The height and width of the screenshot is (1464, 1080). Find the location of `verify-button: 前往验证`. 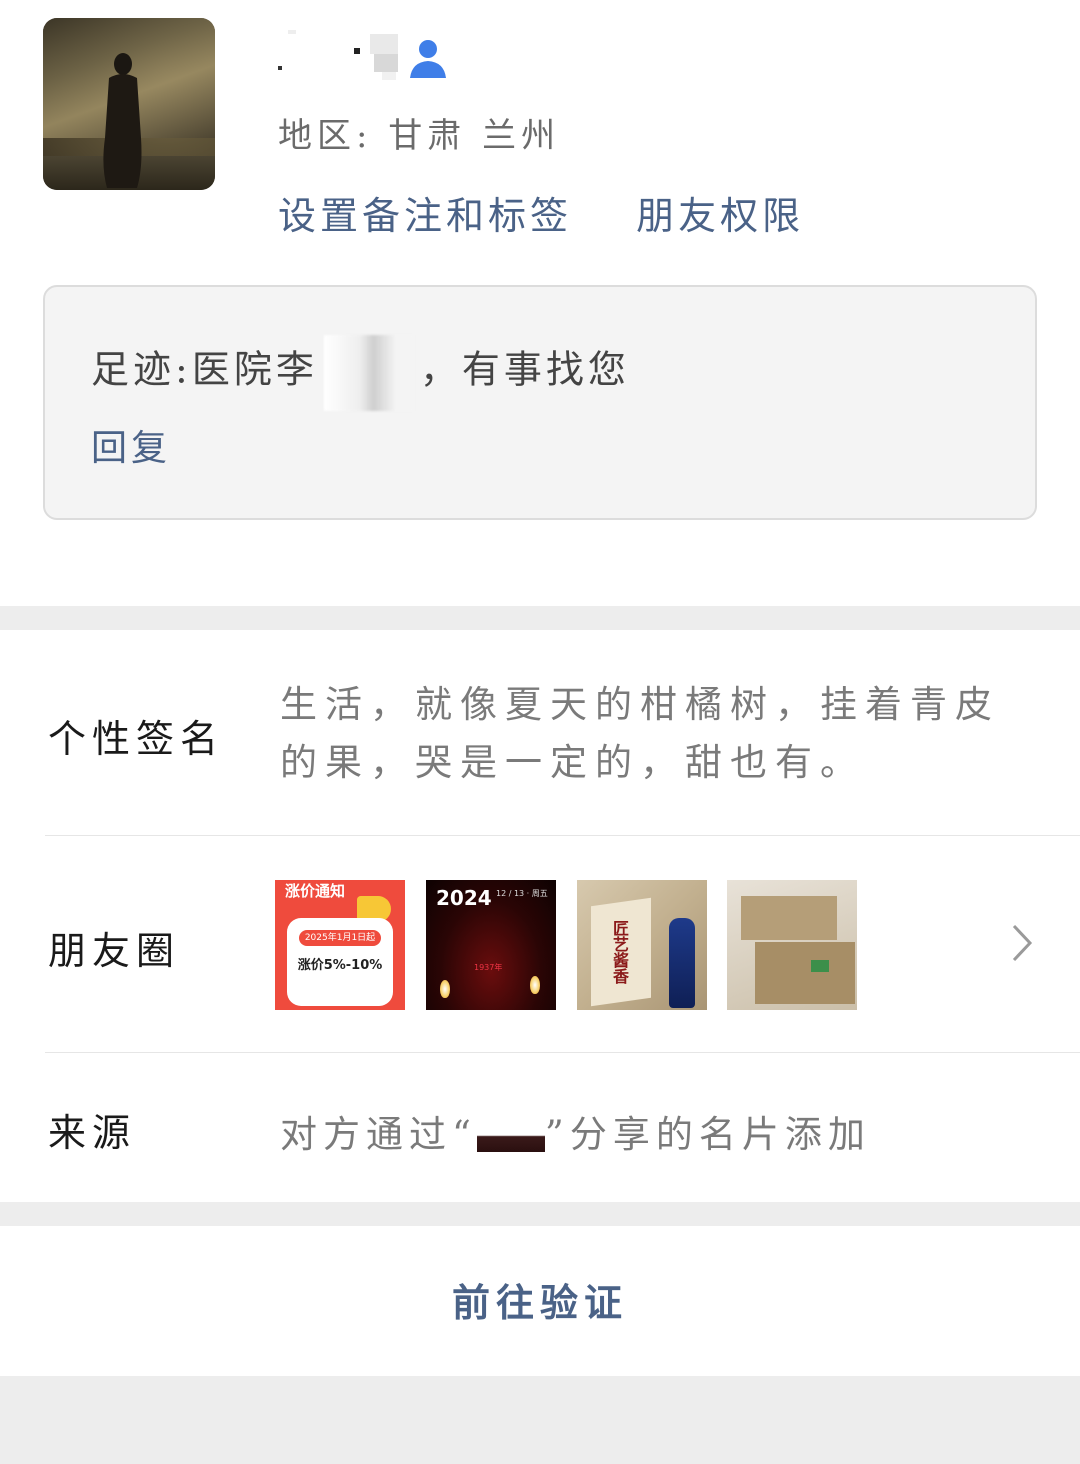

verify-button: 前往验证 is located at coordinates (540, 1301).